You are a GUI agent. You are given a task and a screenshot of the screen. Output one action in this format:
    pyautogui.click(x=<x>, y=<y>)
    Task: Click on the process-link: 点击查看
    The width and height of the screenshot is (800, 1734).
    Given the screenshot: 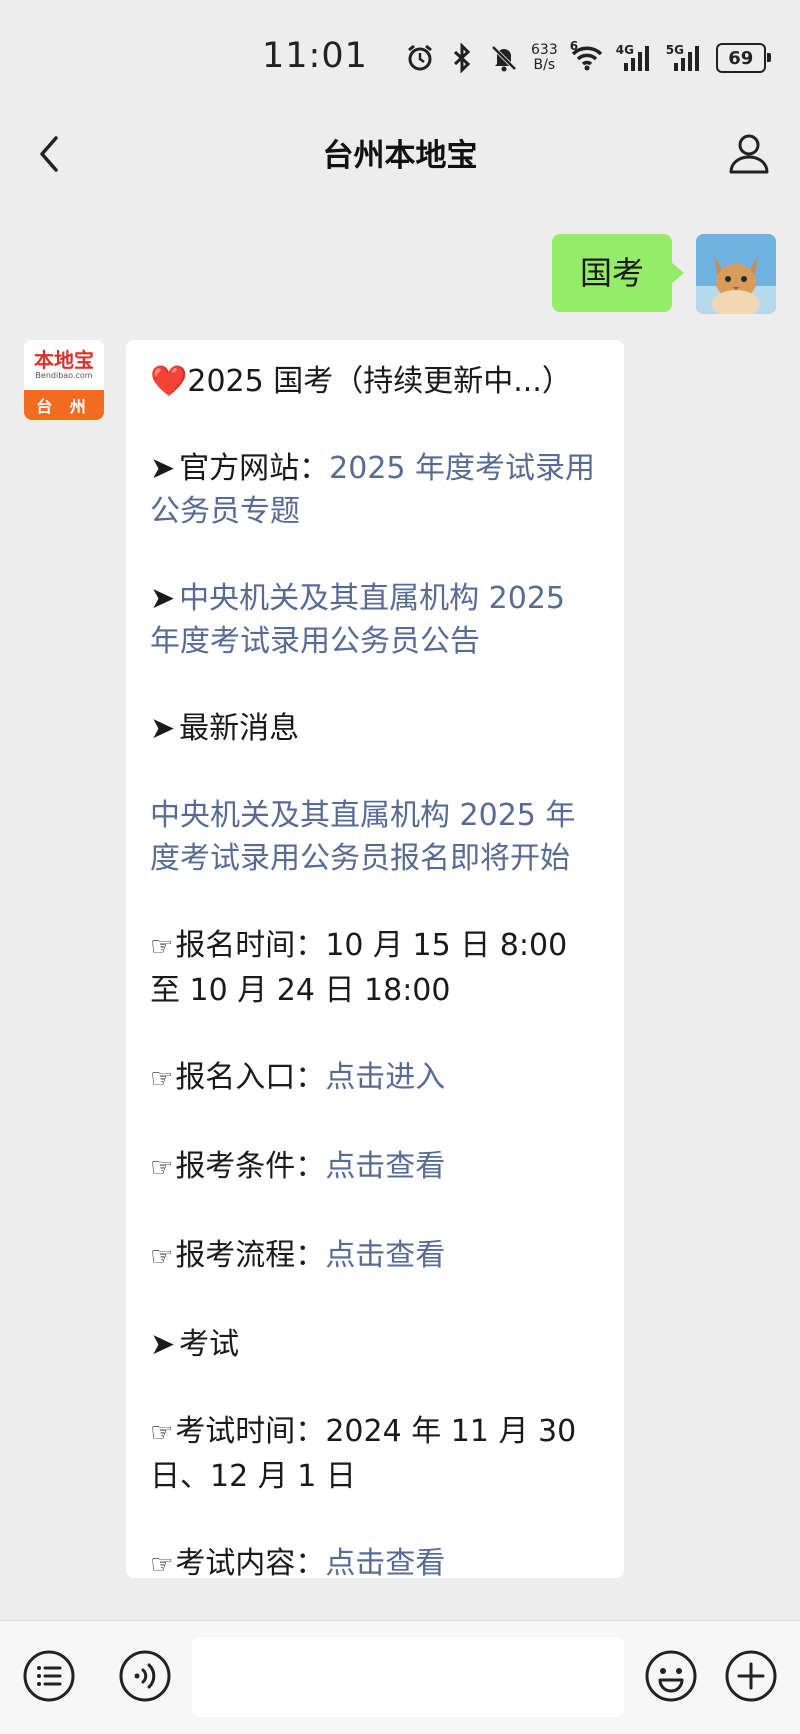 What is the action you would take?
    pyautogui.click(x=385, y=1255)
    